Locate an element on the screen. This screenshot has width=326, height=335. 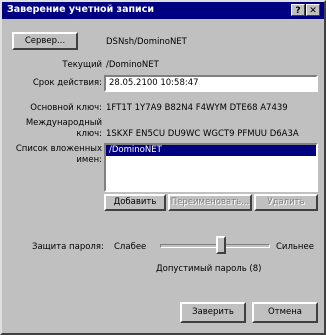
remove-button-label: Удалить is located at coordinates (286, 202).